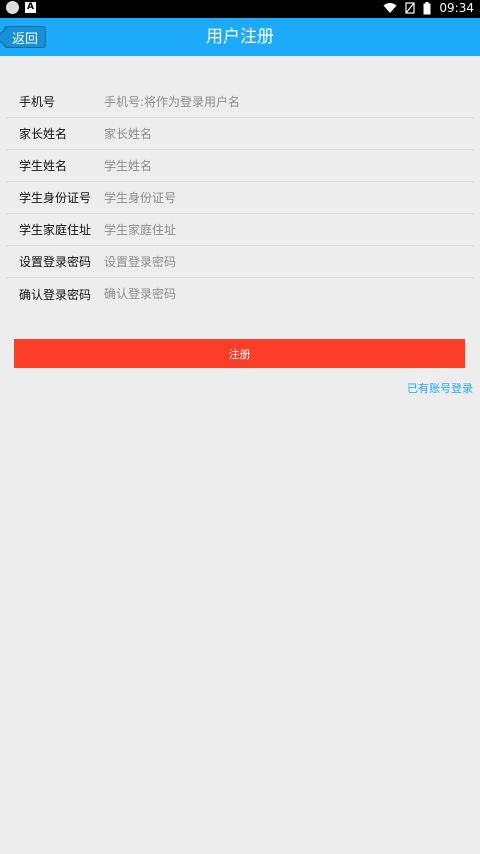  What do you see at coordinates (21, 7) in the screenshot?
I see `status-bar-left: A` at bounding box center [21, 7].